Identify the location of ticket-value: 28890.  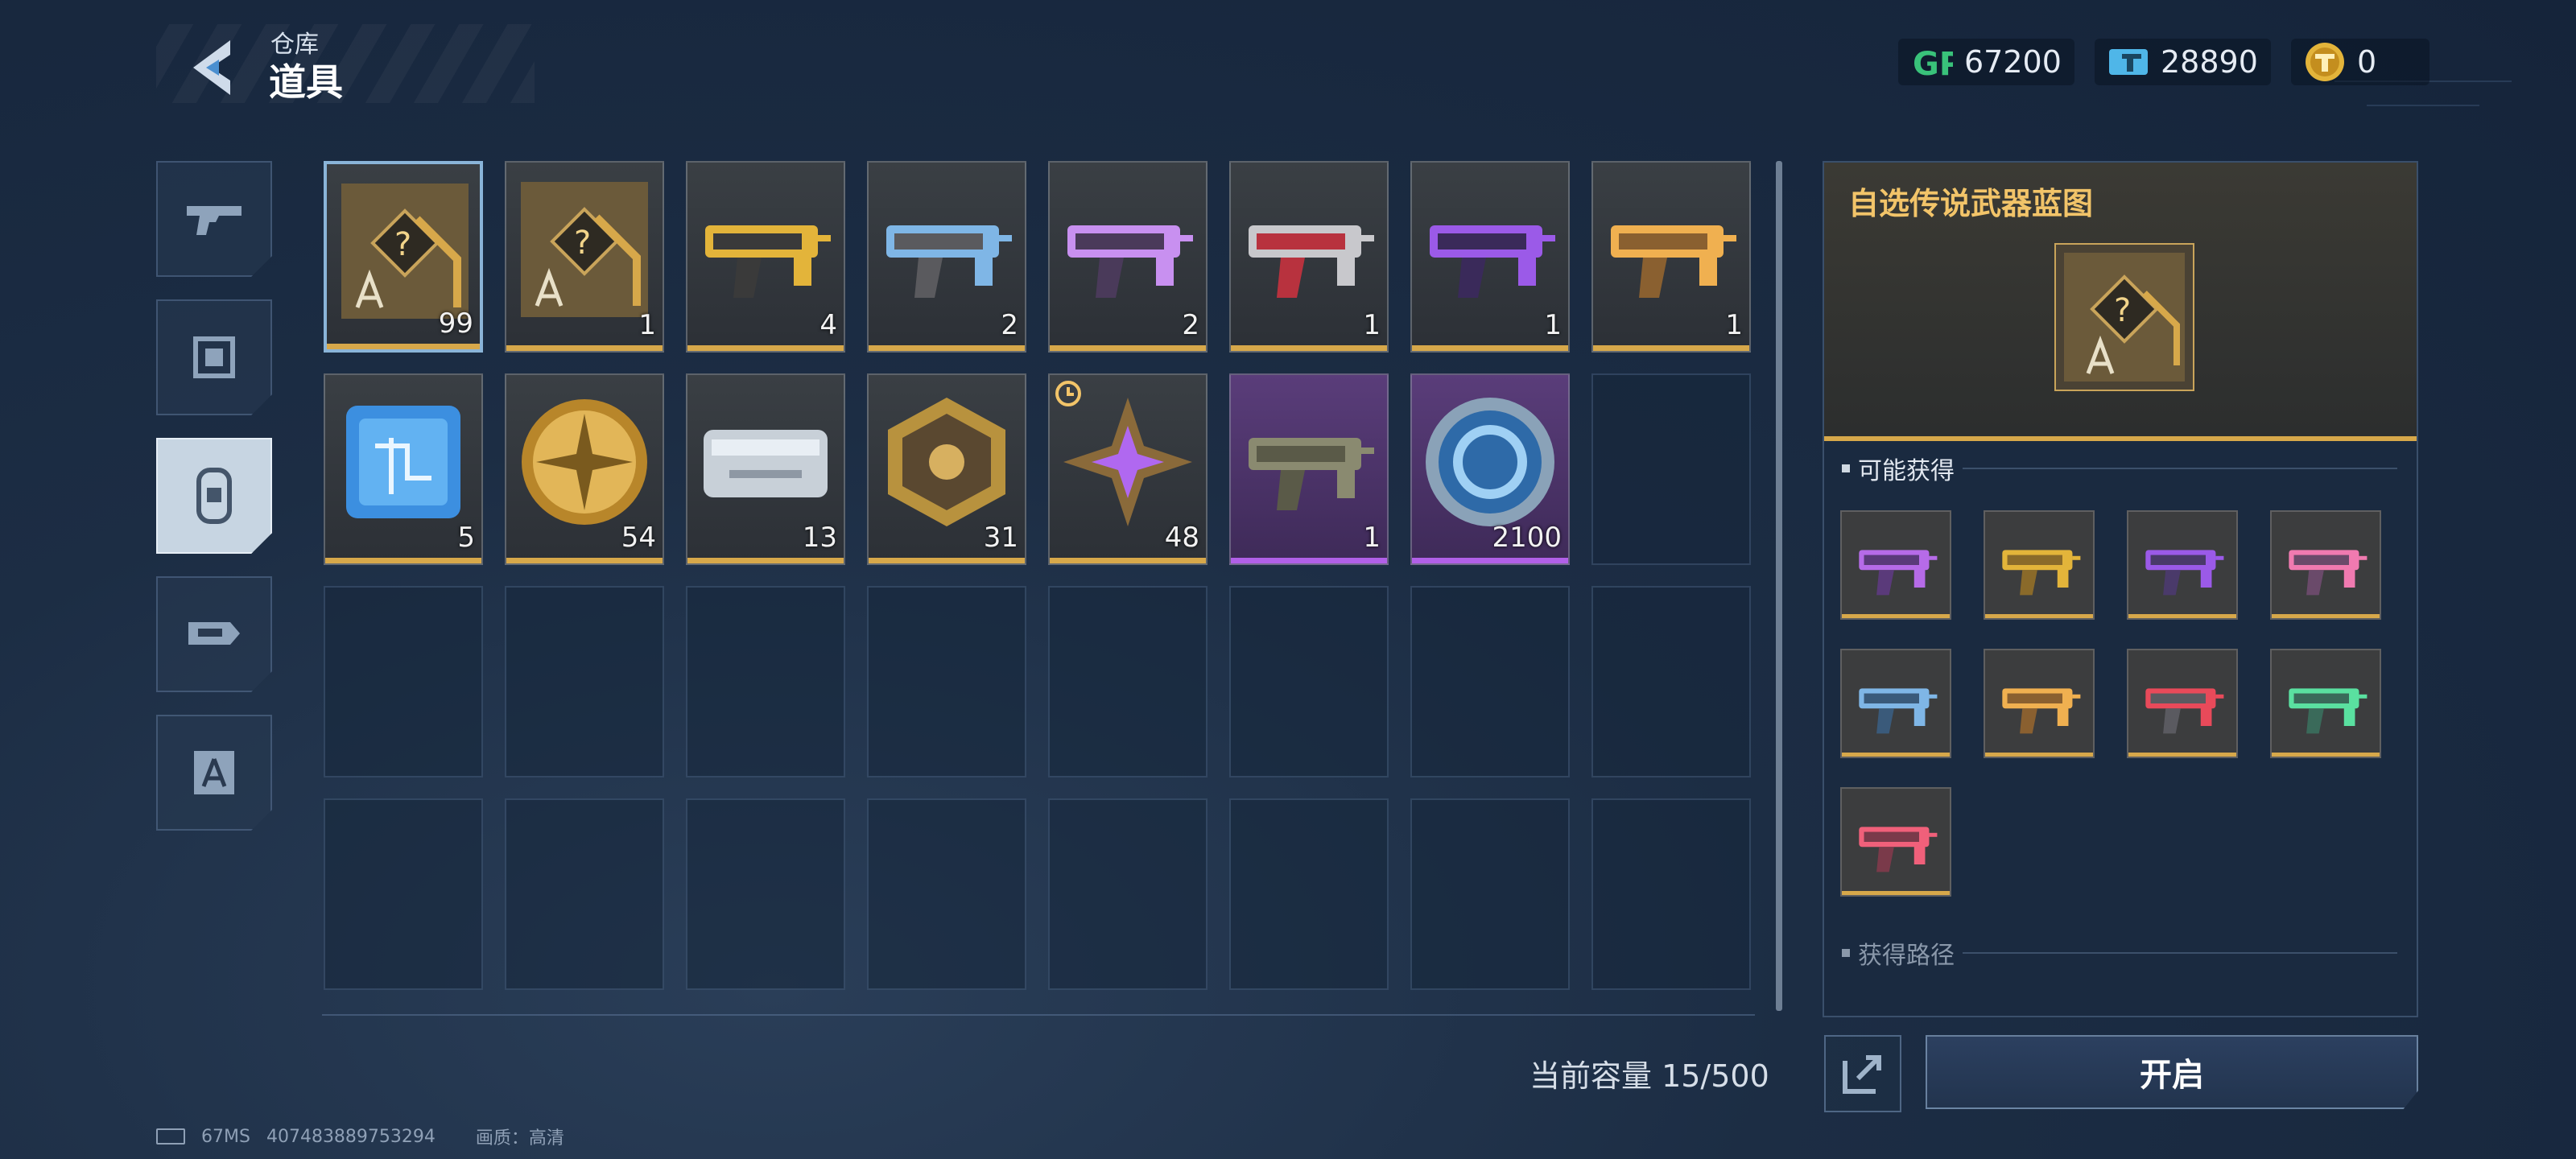
(2209, 62).